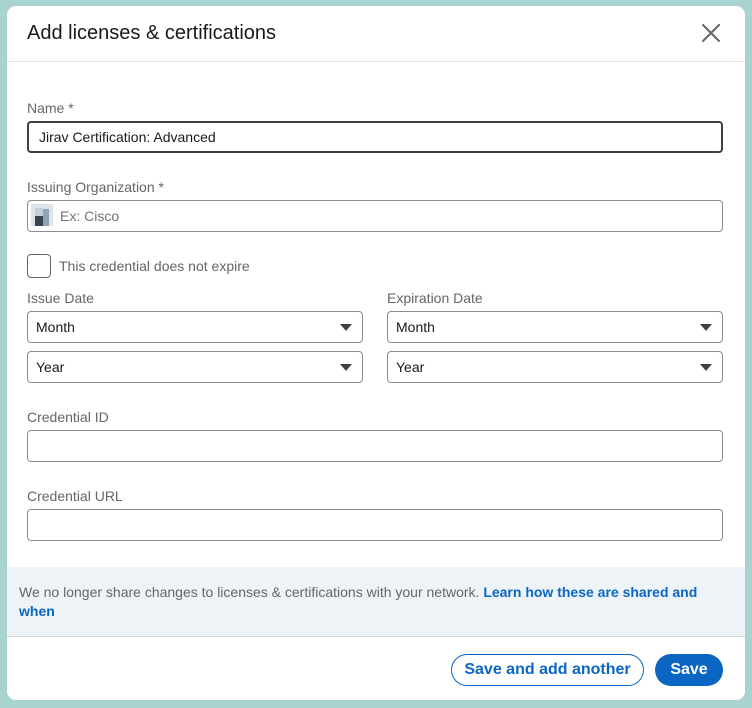  I want to click on company-logo-icon, so click(42, 215).